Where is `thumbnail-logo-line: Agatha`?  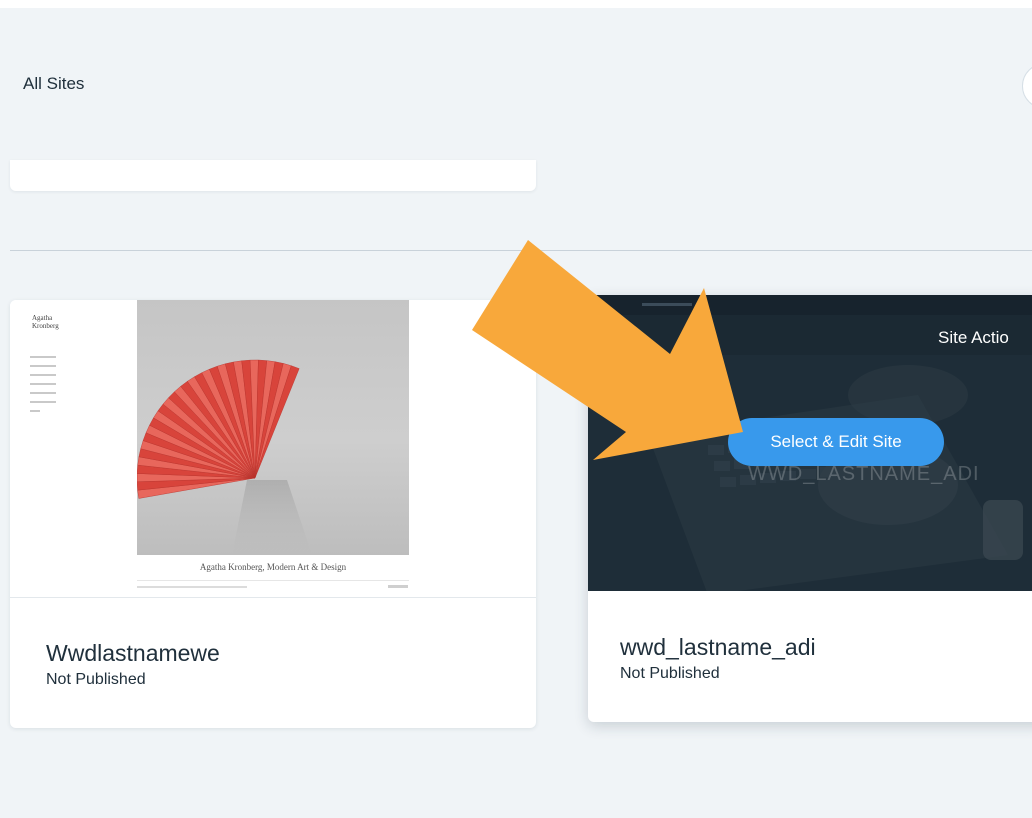
thumbnail-logo-line: Agatha is located at coordinates (42, 318).